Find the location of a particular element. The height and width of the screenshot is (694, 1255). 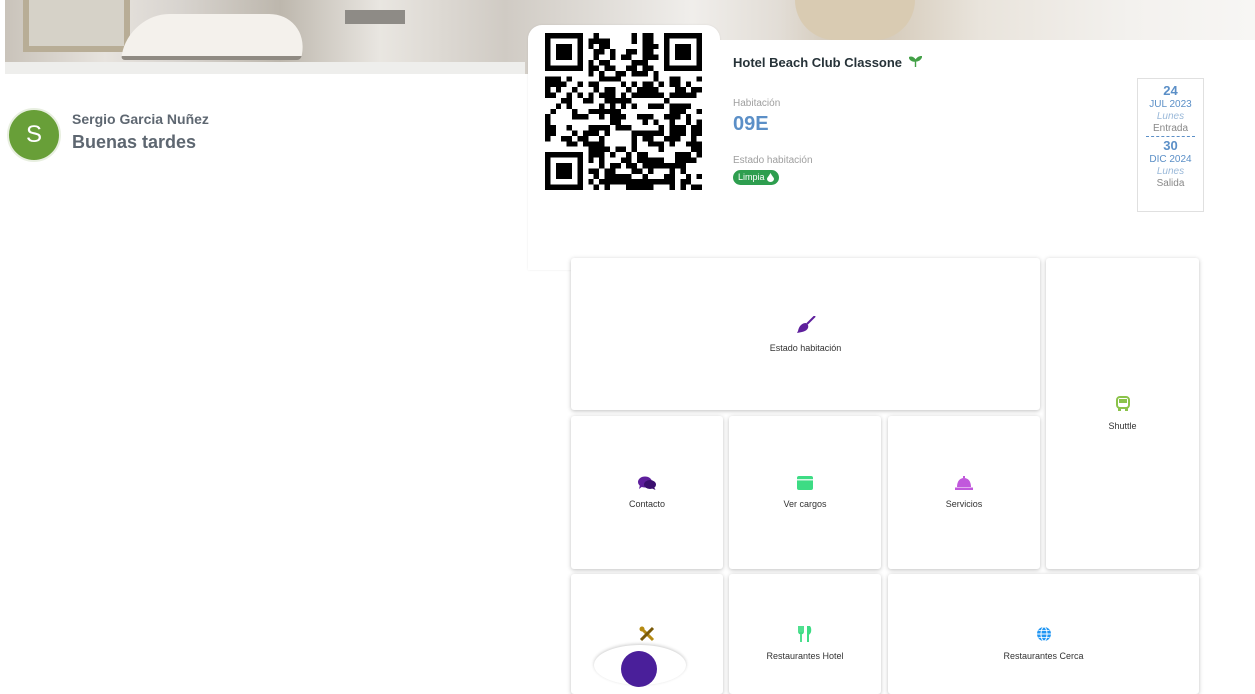

sprout-icon is located at coordinates (914, 62).